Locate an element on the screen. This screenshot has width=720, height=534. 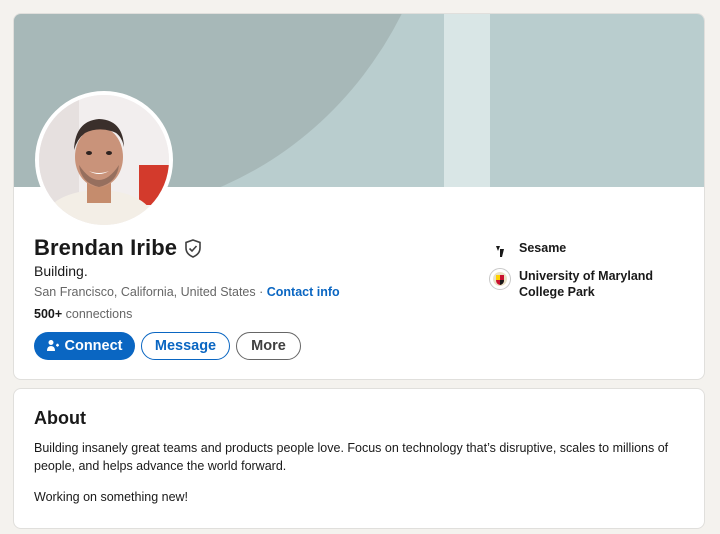
add-person-icon is located at coordinates (52, 345).